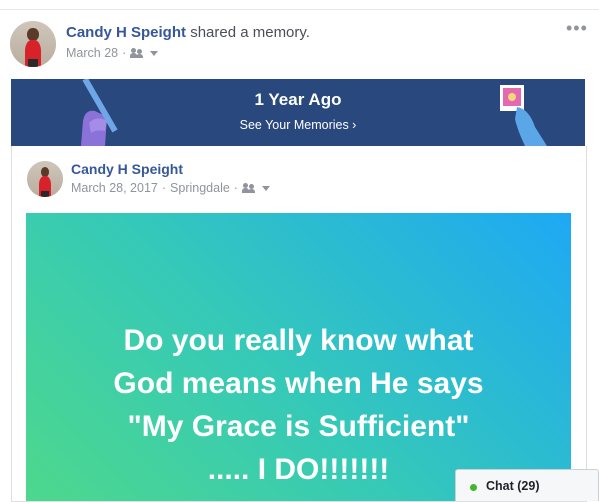 The height and width of the screenshot is (502, 599). Describe the element at coordinates (298, 426) in the screenshot. I see `quote-line: "My Grace is Sufficient"` at that location.